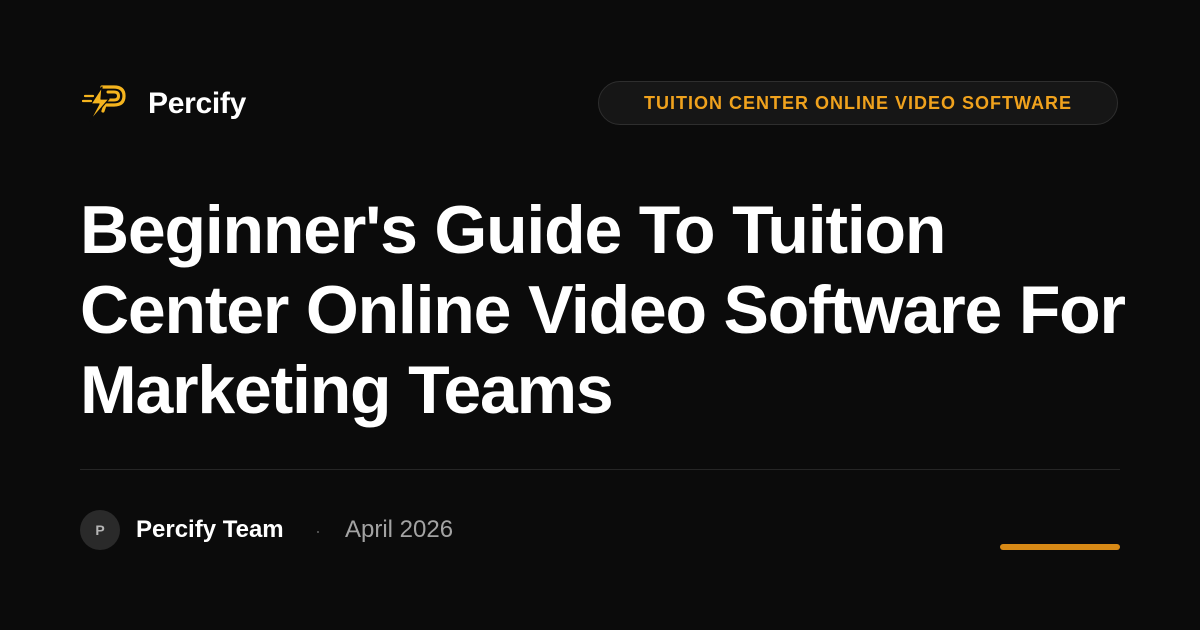  I want to click on accent-bar, so click(1060, 547).